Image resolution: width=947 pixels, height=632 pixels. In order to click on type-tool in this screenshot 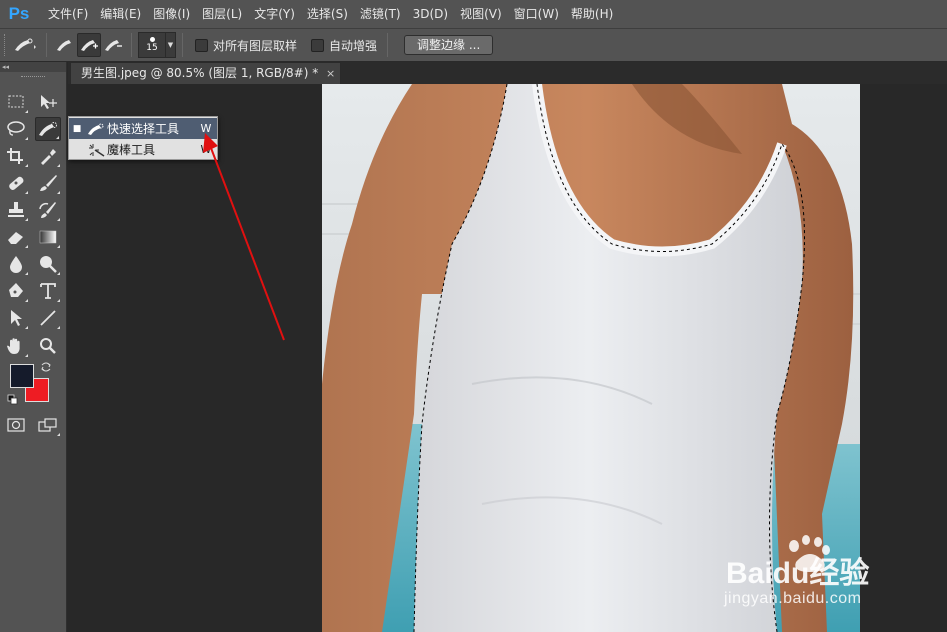, I will do `click(48, 291)`.